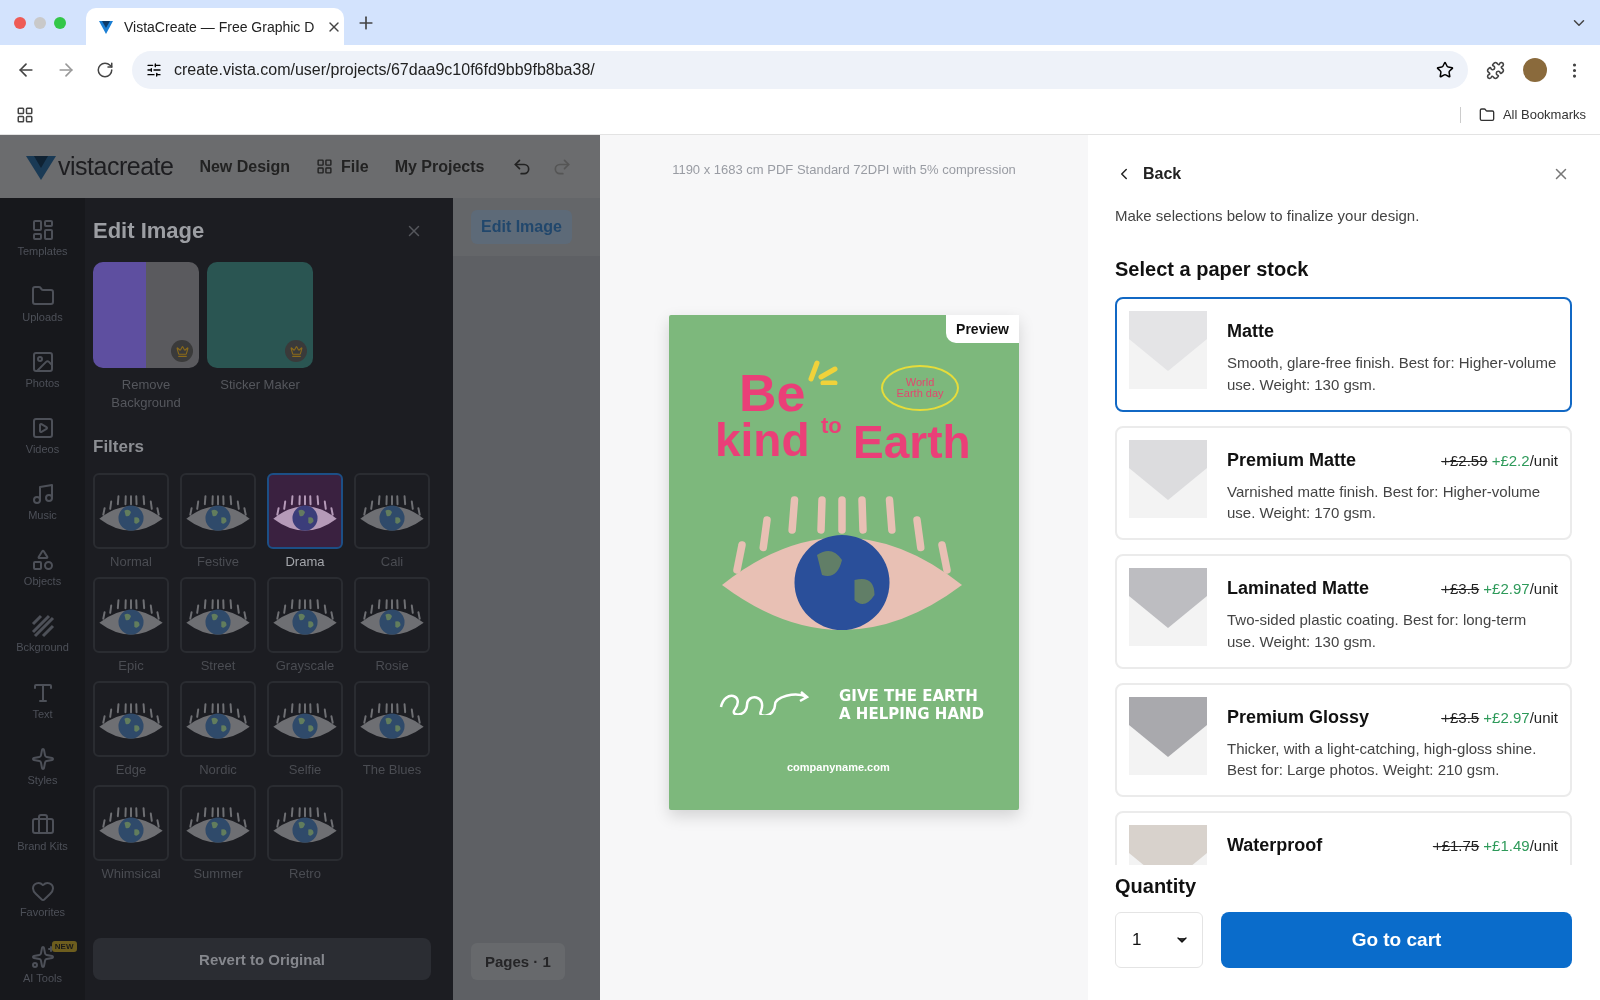 The height and width of the screenshot is (1000, 1600). Describe the element at coordinates (912, 705) in the screenshot. I see `poster-slogan: GIVE THE EARTH A HELPING HAND` at that location.